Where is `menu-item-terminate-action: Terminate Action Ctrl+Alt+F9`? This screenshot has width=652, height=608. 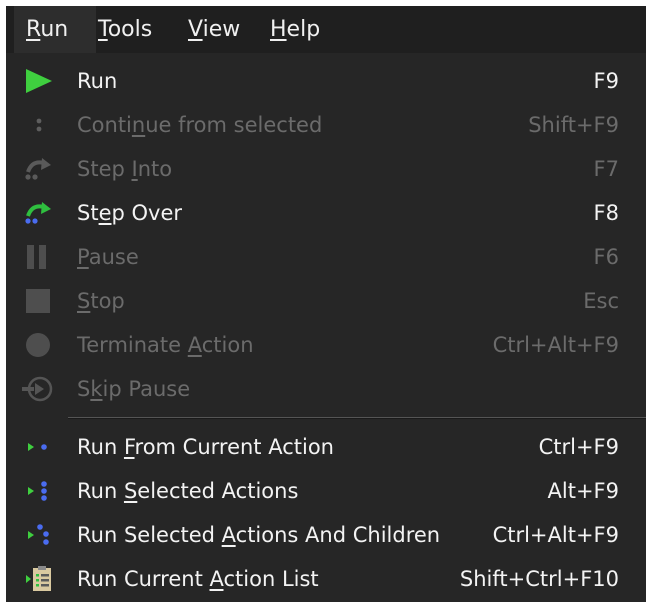
menu-item-terminate-action: Terminate Action Ctrl+Alt+F9 is located at coordinates (326, 345).